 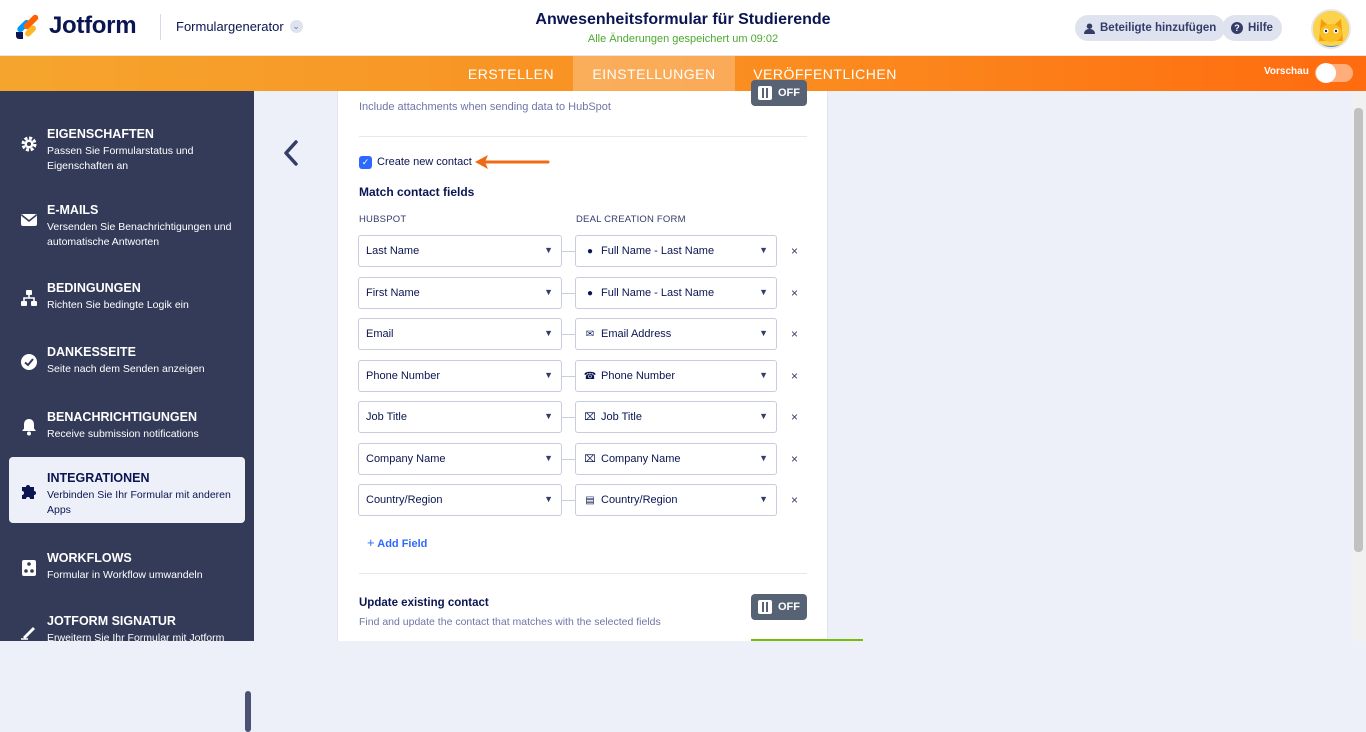 I want to click on create-contact-label: Create new contact, so click(x=424, y=162).